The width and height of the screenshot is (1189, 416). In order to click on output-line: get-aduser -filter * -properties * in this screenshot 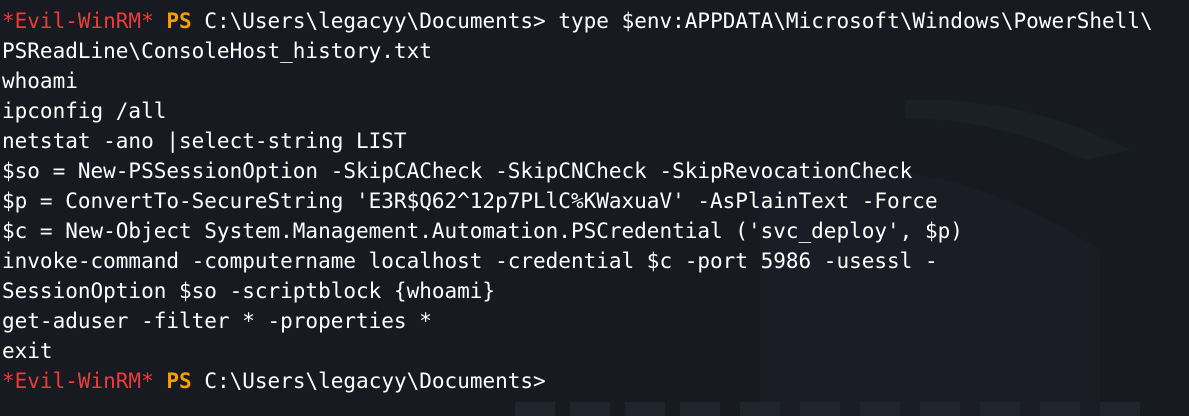, I will do `click(217, 321)`.